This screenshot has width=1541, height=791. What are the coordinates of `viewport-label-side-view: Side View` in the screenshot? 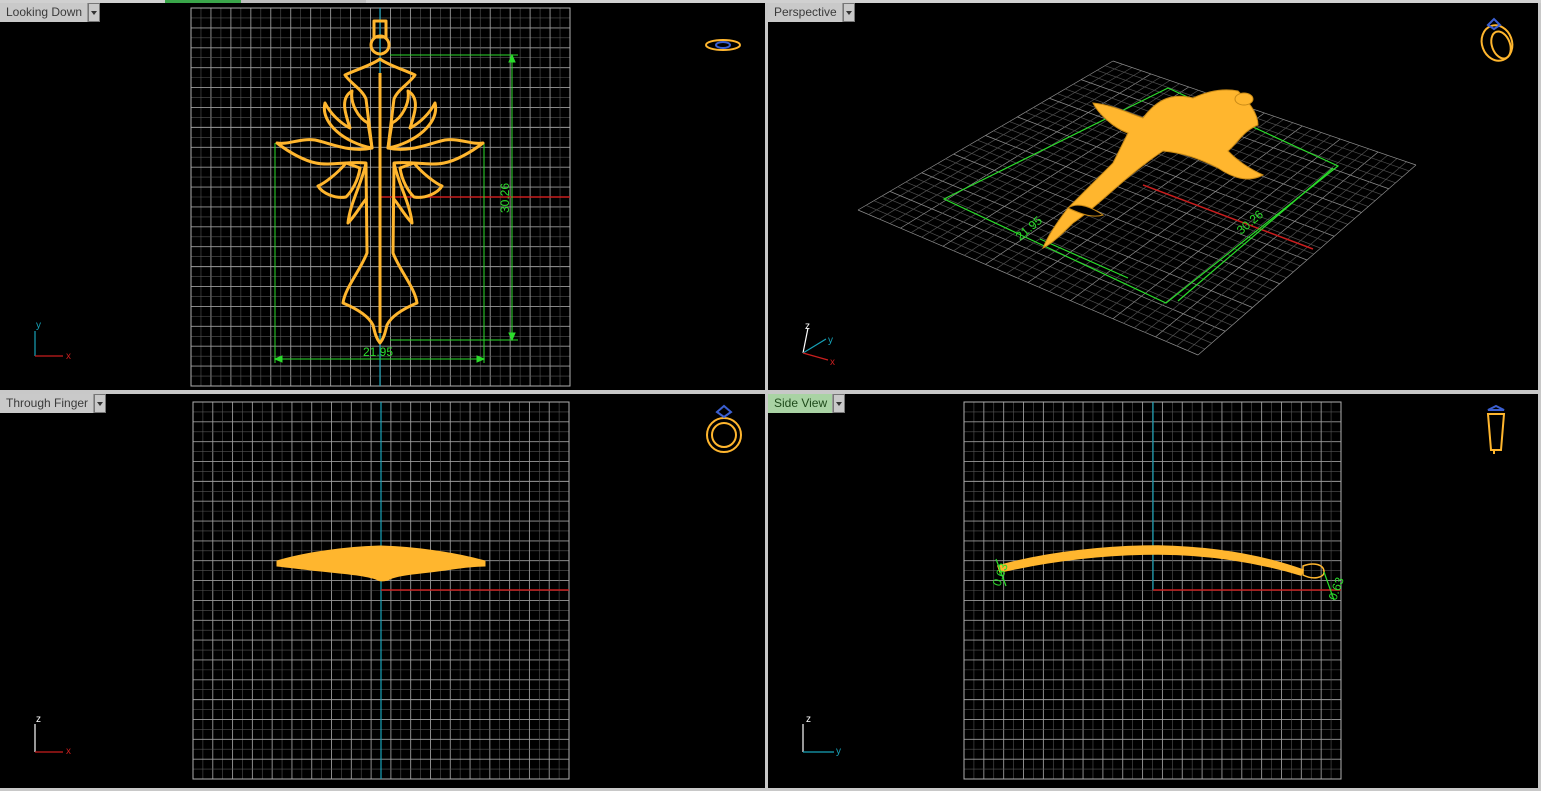 It's located at (807, 403).